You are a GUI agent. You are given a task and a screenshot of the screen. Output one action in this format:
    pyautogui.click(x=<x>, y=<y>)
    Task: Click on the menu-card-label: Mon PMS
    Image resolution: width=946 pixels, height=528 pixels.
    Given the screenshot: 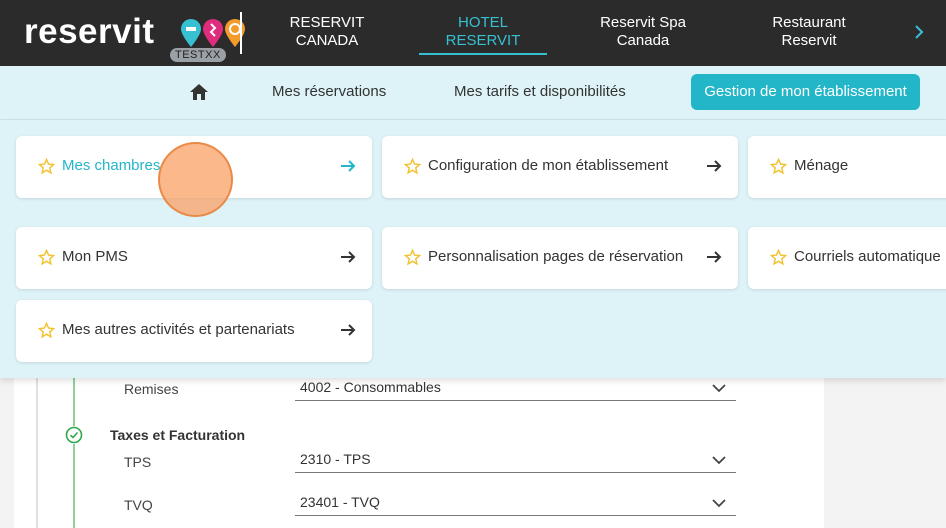 What is the action you would take?
    pyautogui.click(x=95, y=256)
    